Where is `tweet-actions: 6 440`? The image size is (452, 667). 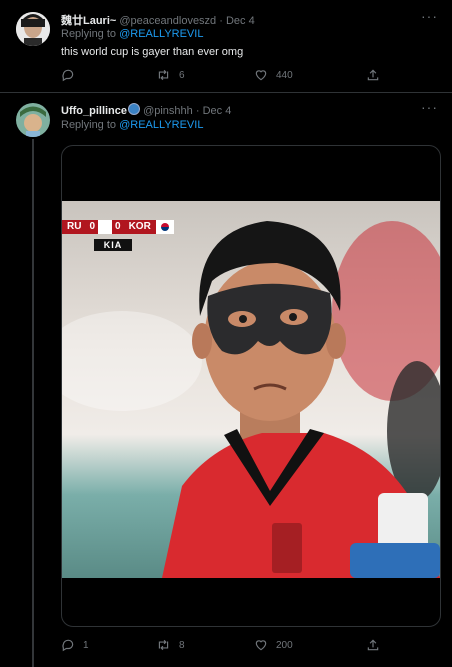
tweet-actions: 6 440 is located at coordinates (226, 76).